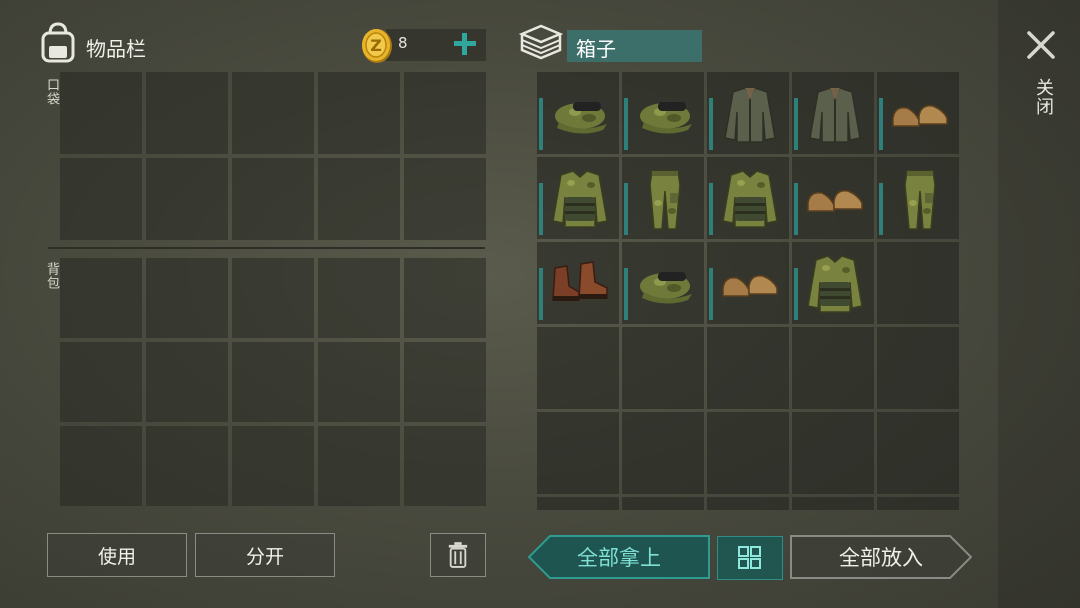 This screenshot has width=1080, height=608. I want to click on discard-button, so click(458, 555).